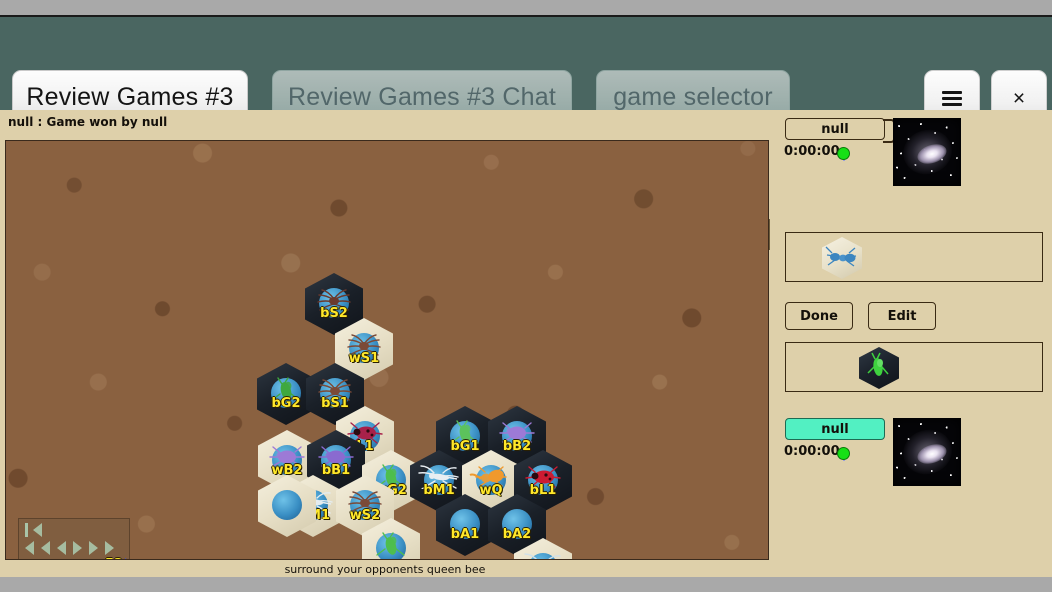  Describe the element at coordinates (29, 548) in the screenshot. I see `rewind-icon` at that location.